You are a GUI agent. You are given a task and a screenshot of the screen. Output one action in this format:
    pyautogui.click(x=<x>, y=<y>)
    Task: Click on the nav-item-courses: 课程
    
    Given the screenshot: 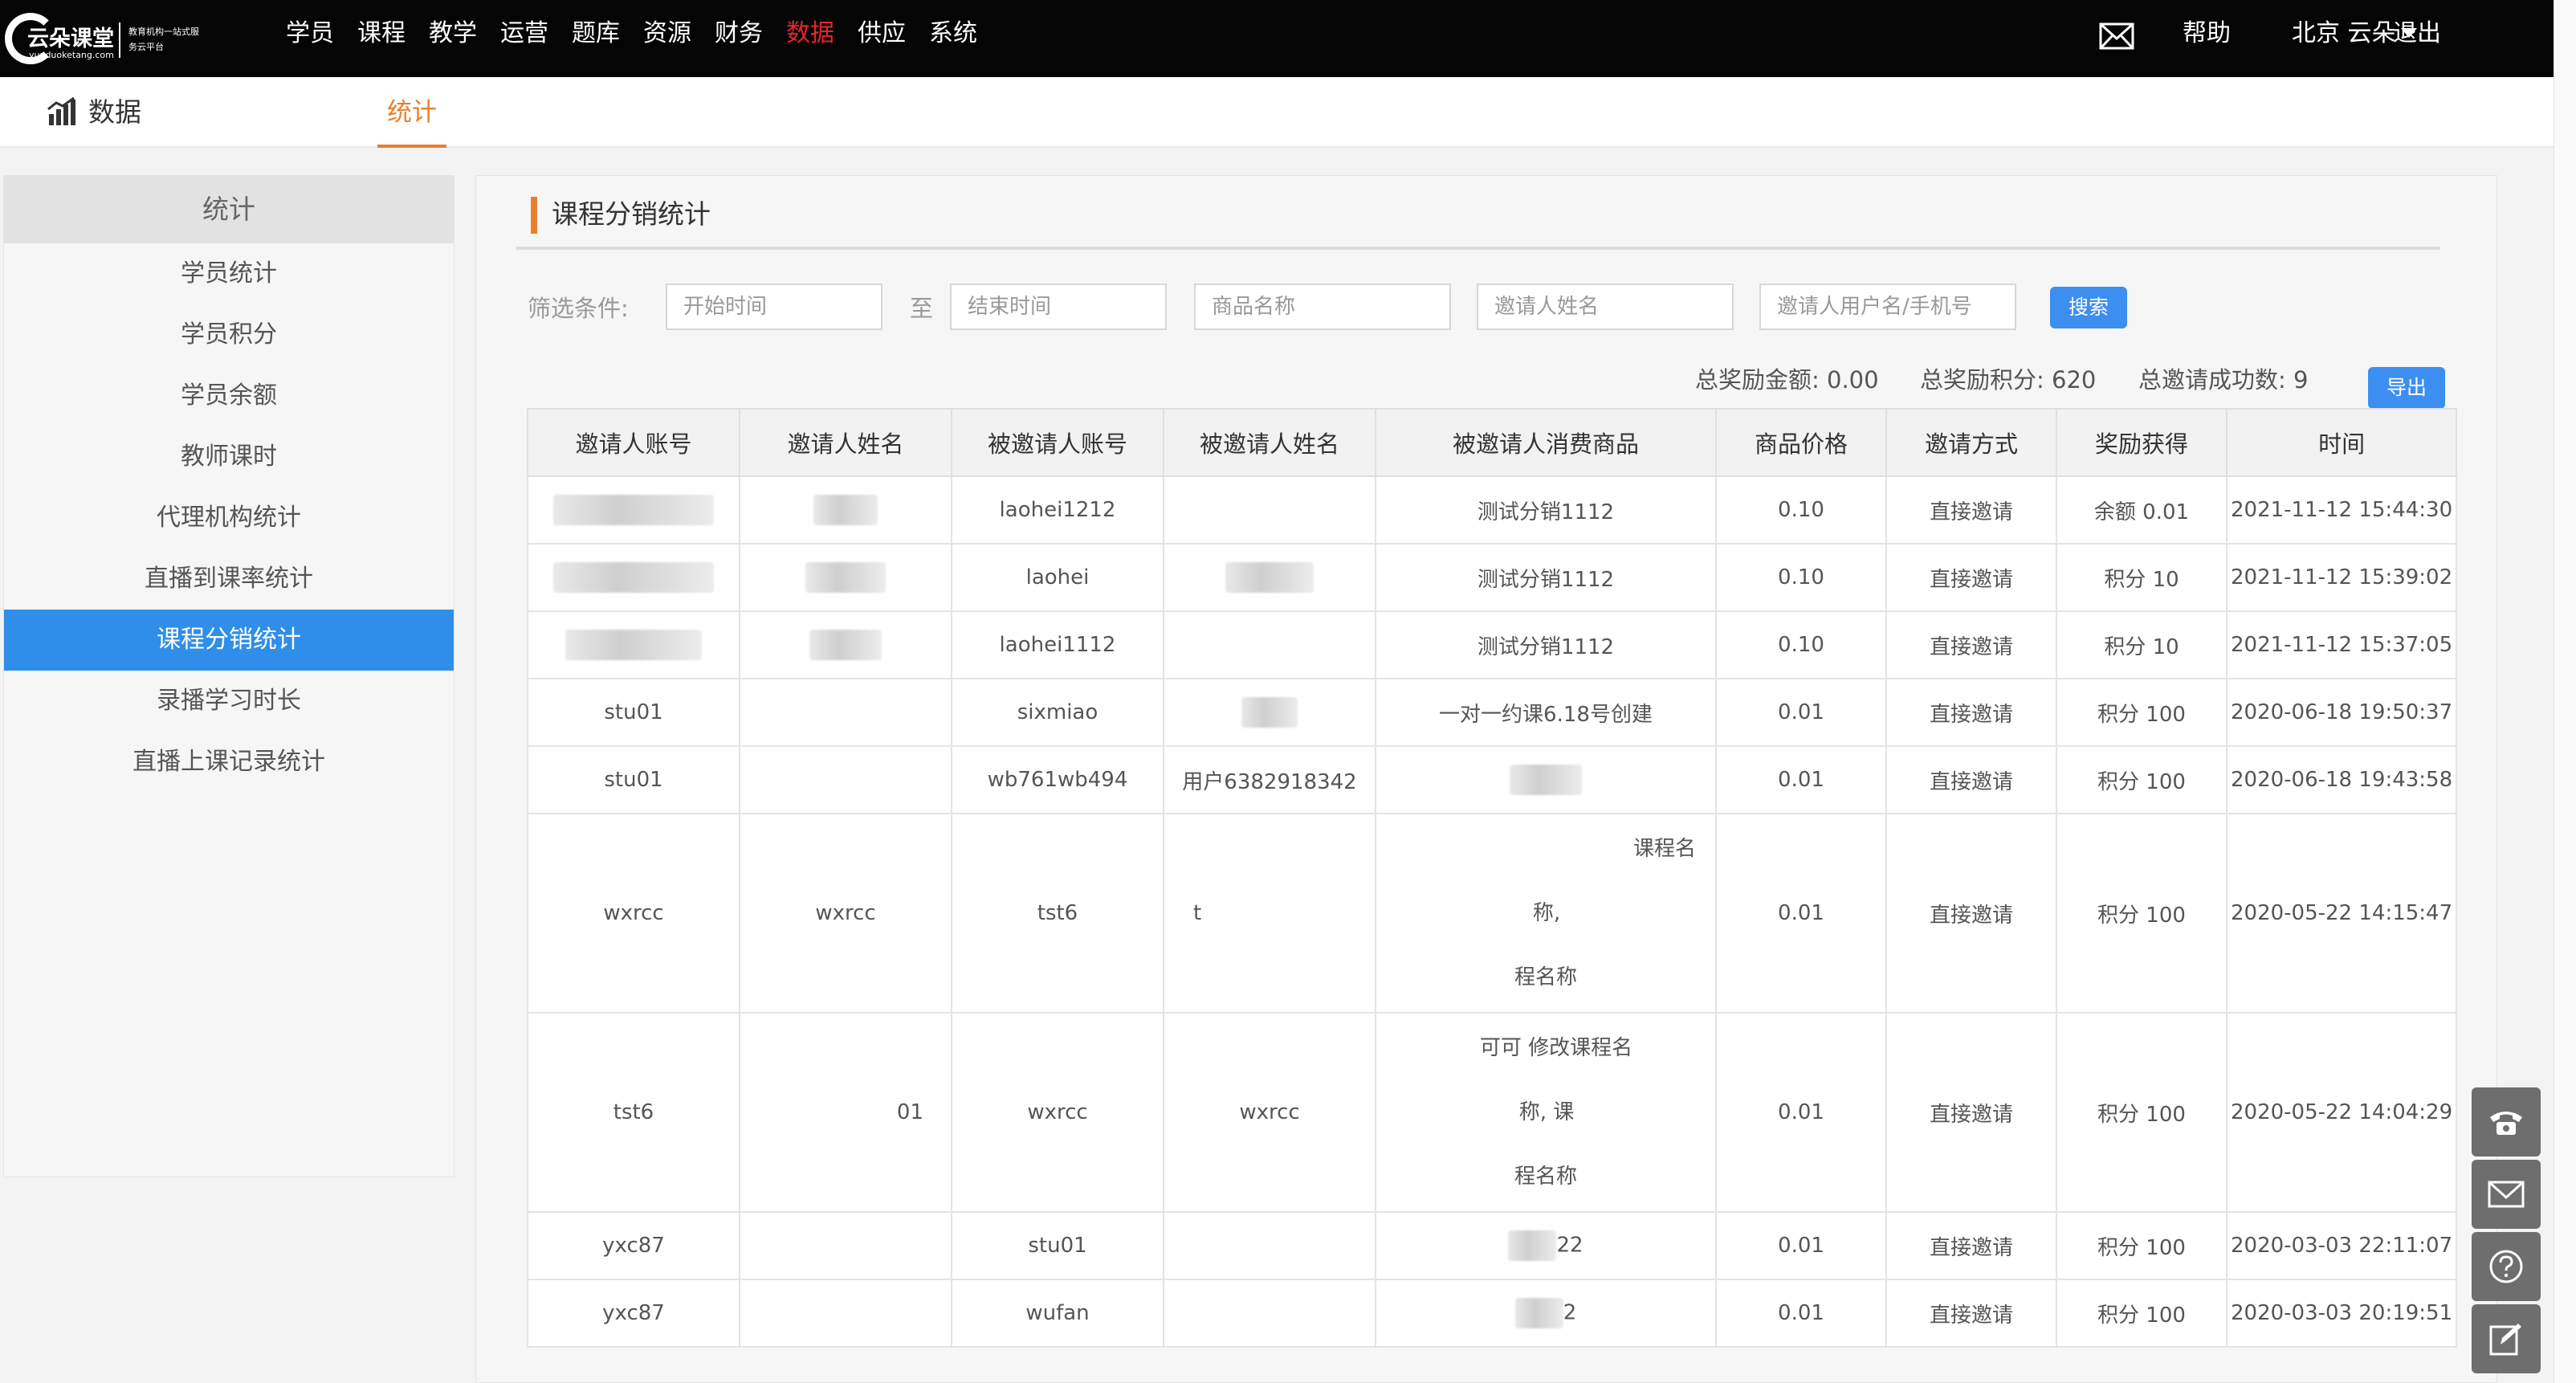 What is the action you would take?
    pyautogui.click(x=385, y=38)
    